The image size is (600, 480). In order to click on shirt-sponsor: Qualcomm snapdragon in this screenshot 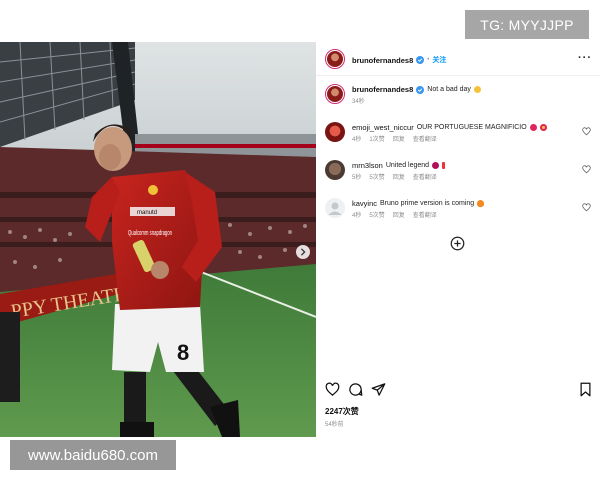, I will do `click(150, 233)`.